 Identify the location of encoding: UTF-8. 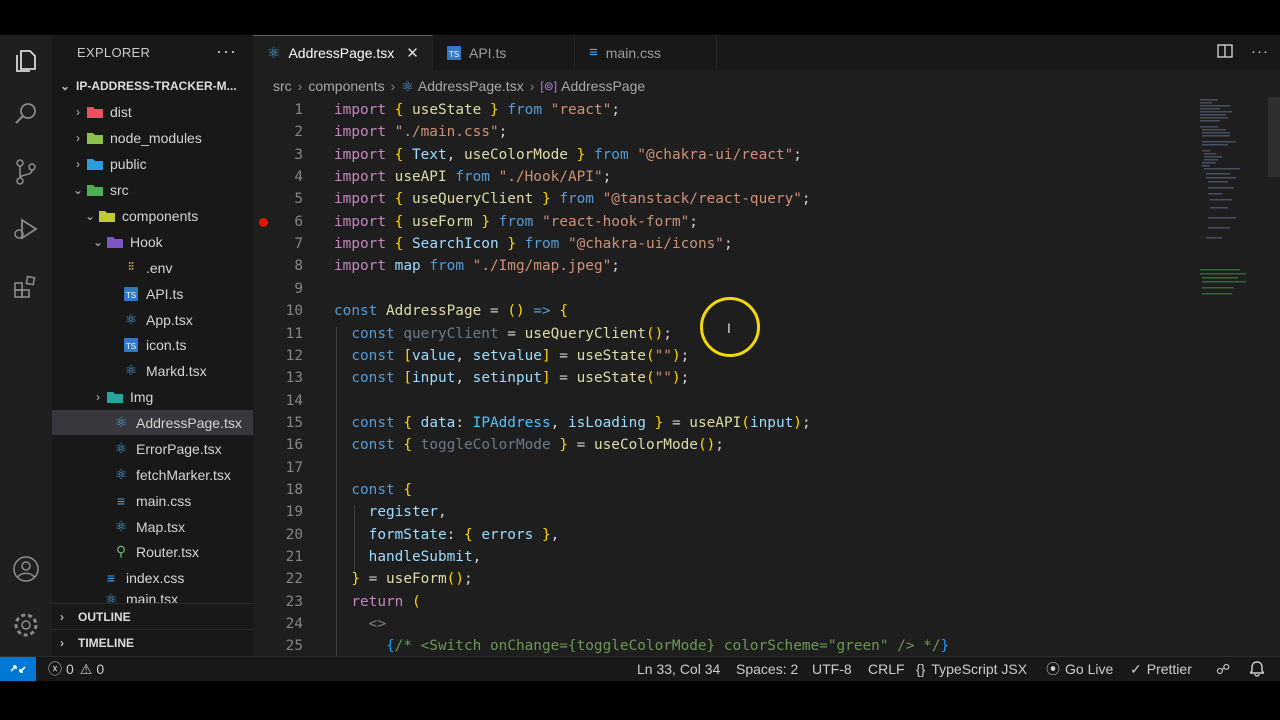
(832, 669).